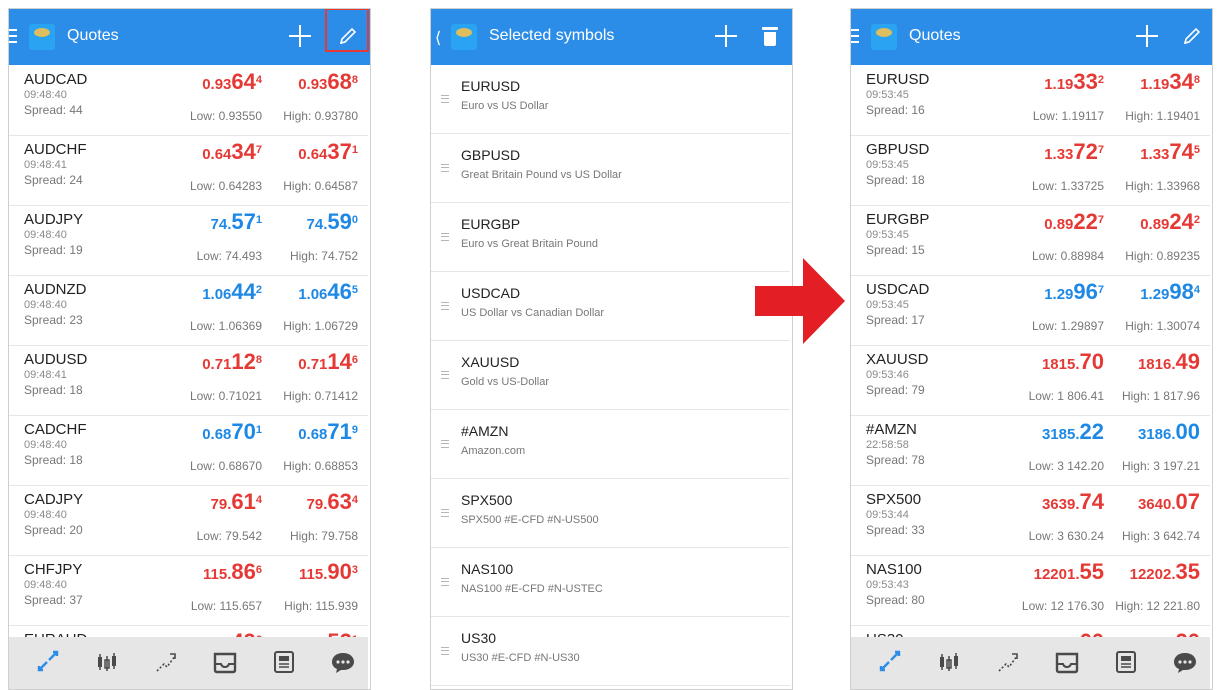  I want to click on price-fraction: 1, so click(258, 220).